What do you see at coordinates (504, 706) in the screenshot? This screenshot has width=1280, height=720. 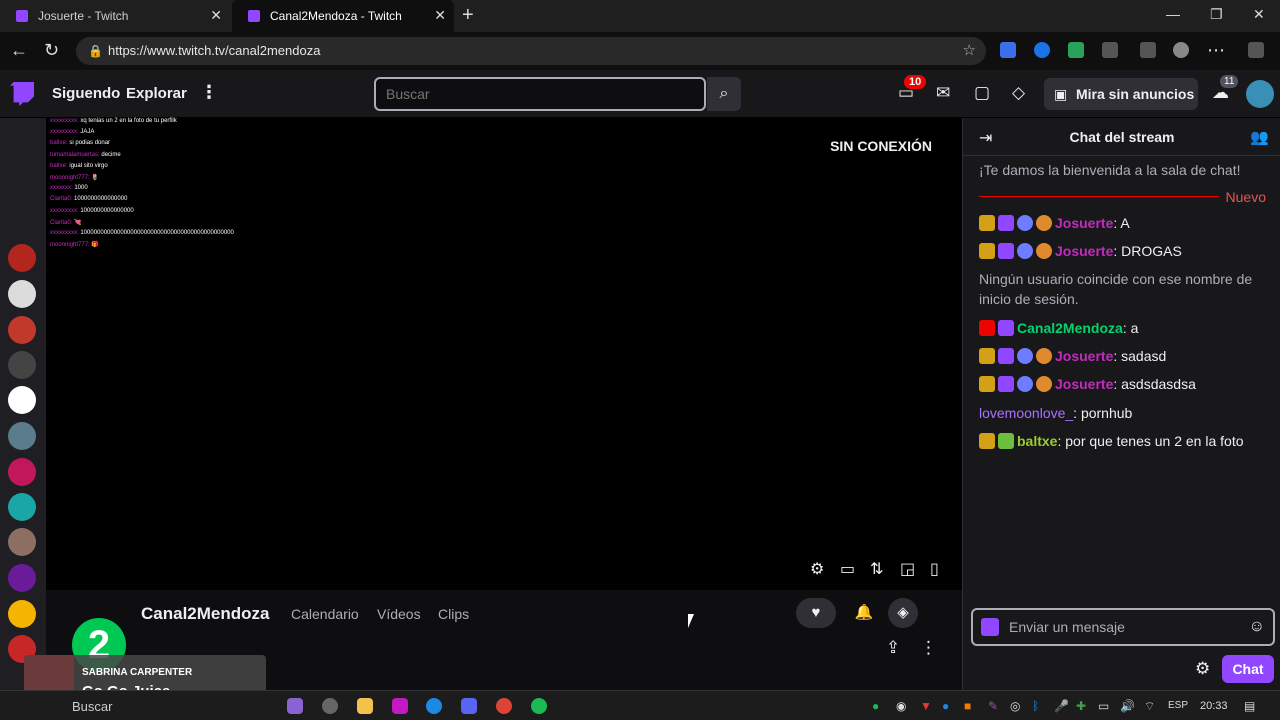 I see `chrome-icon` at bounding box center [504, 706].